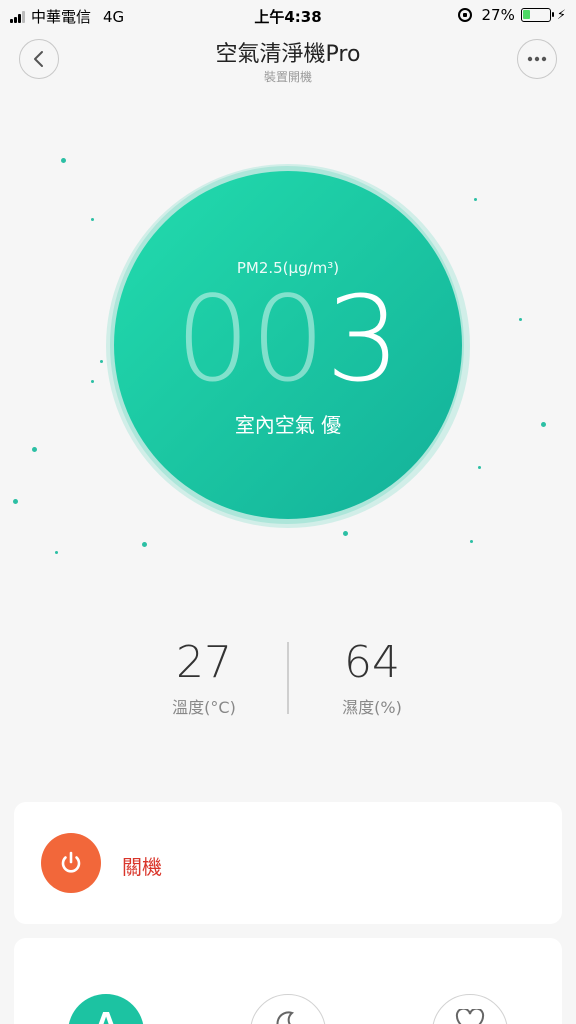 The height and width of the screenshot is (1024, 576). Describe the element at coordinates (288, 1009) in the screenshot. I see `sleep-mode-button` at that location.